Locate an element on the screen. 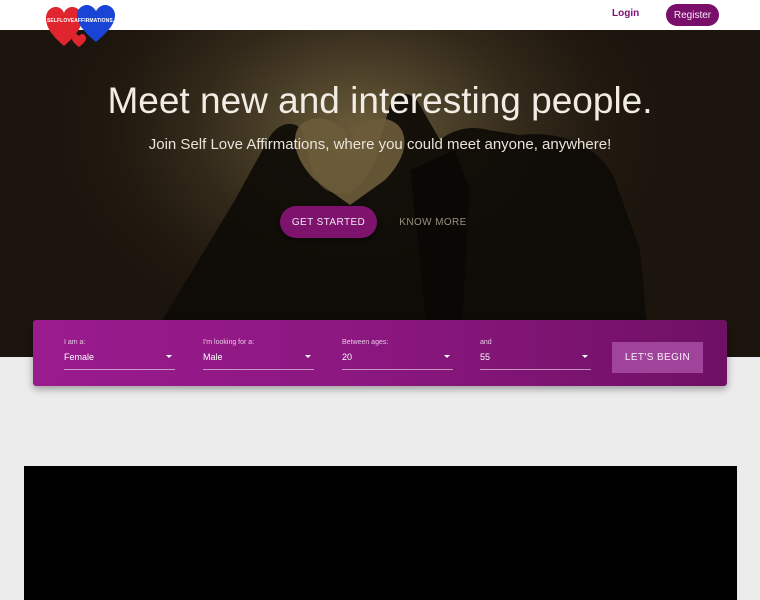 The image size is (760, 600). lets-begin-button: LET'S BEGIN is located at coordinates (657, 357).